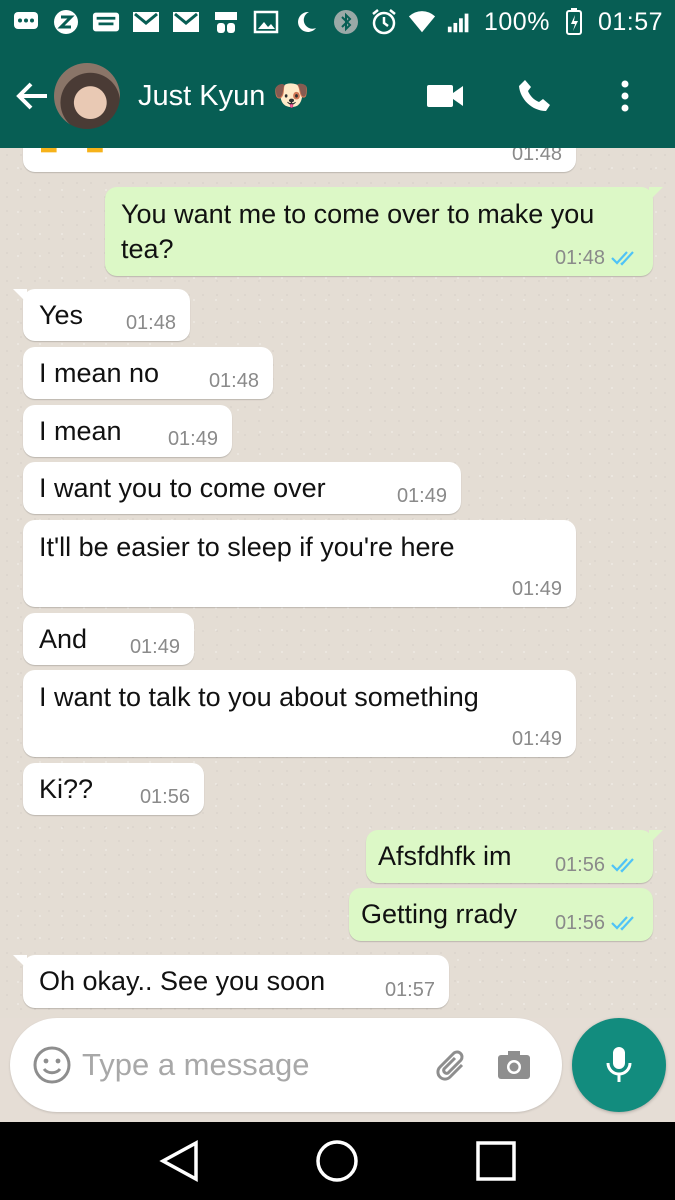 The image size is (675, 1200). I want to click on message-text: It'll be easier to sleep if you're here, so click(247, 547).